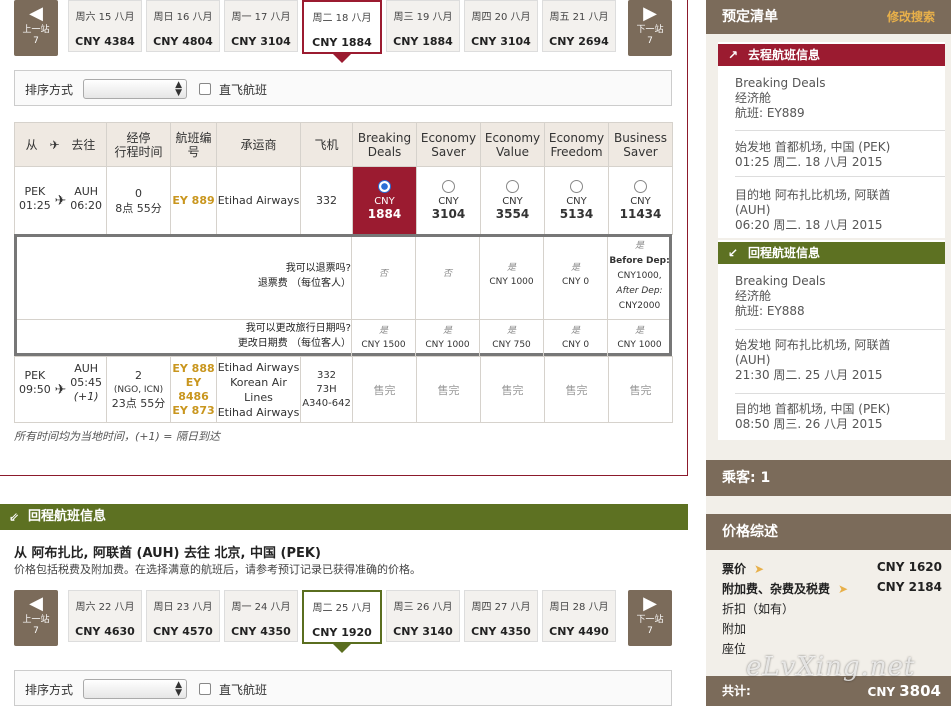 Image resolution: width=951 pixels, height=707 pixels. Describe the element at coordinates (258, 144) in the screenshot. I see `header-carrier: 承运商` at that location.